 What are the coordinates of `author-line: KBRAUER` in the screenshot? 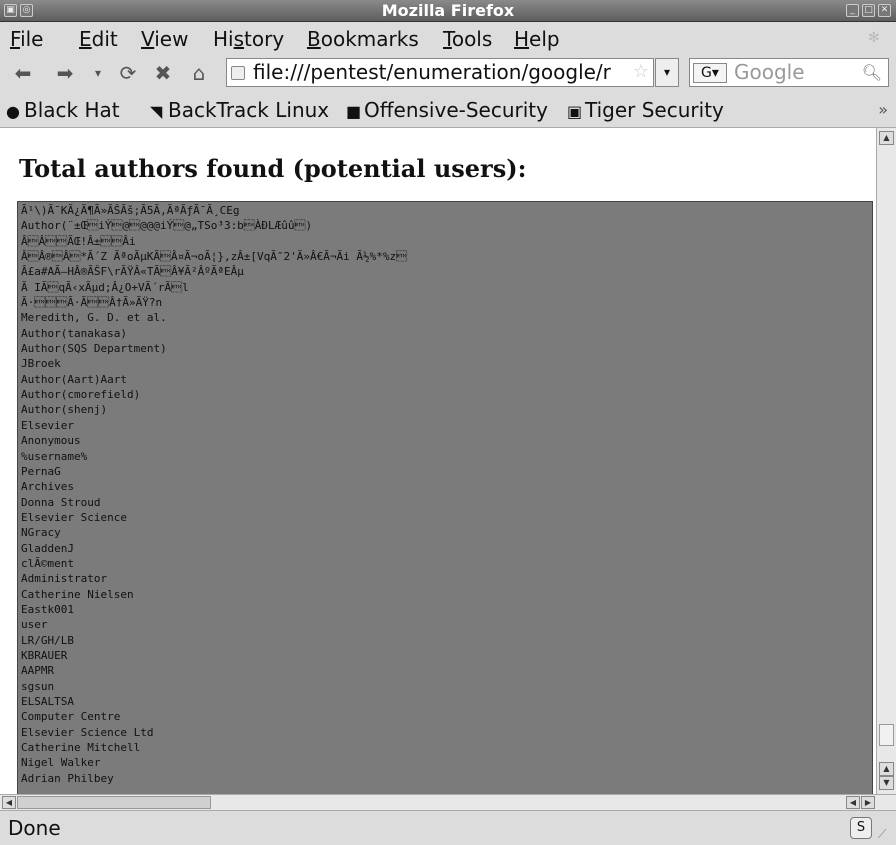 It's located at (44, 655).